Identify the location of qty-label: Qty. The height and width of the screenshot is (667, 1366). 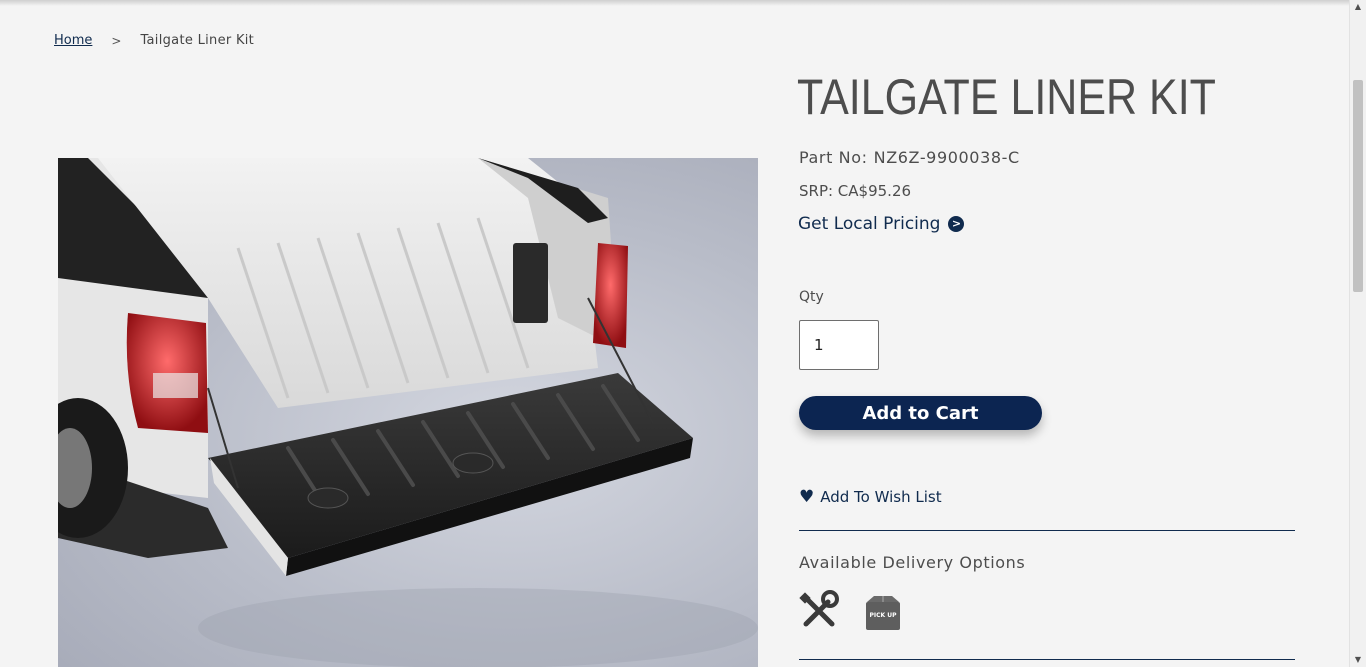
(811, 297).